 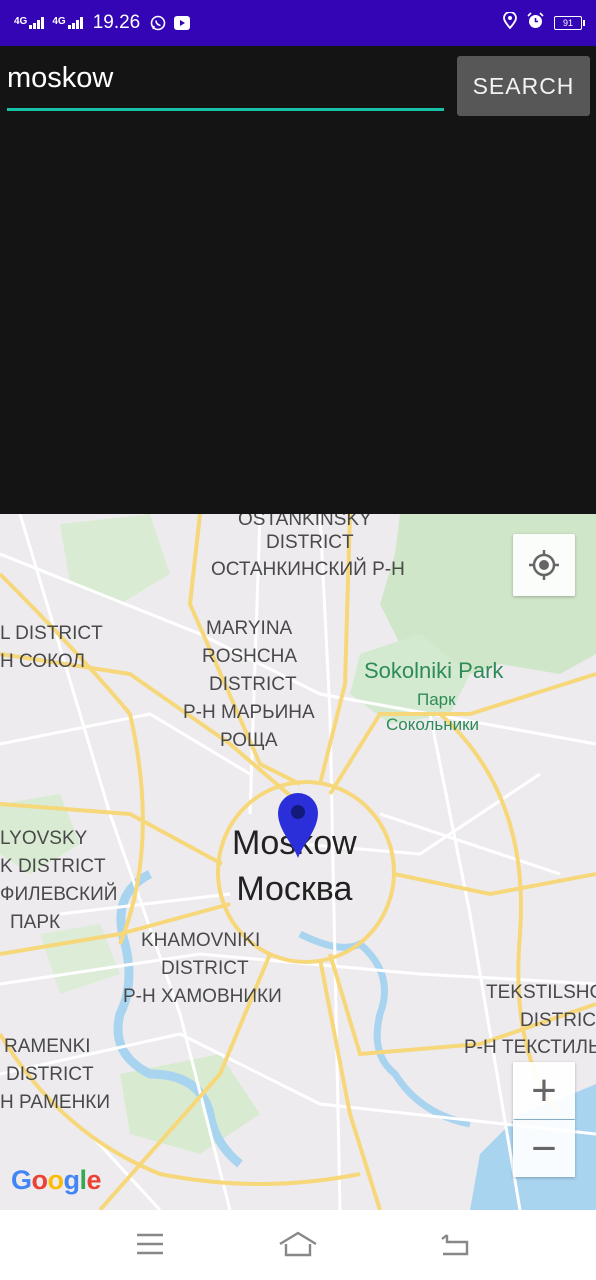 What do you see at coordinates (308, 569) in the screenshot?
I see `map-label: ОСТАНКИНСКИЙ Р-Н` at bounding box center [308, 569].